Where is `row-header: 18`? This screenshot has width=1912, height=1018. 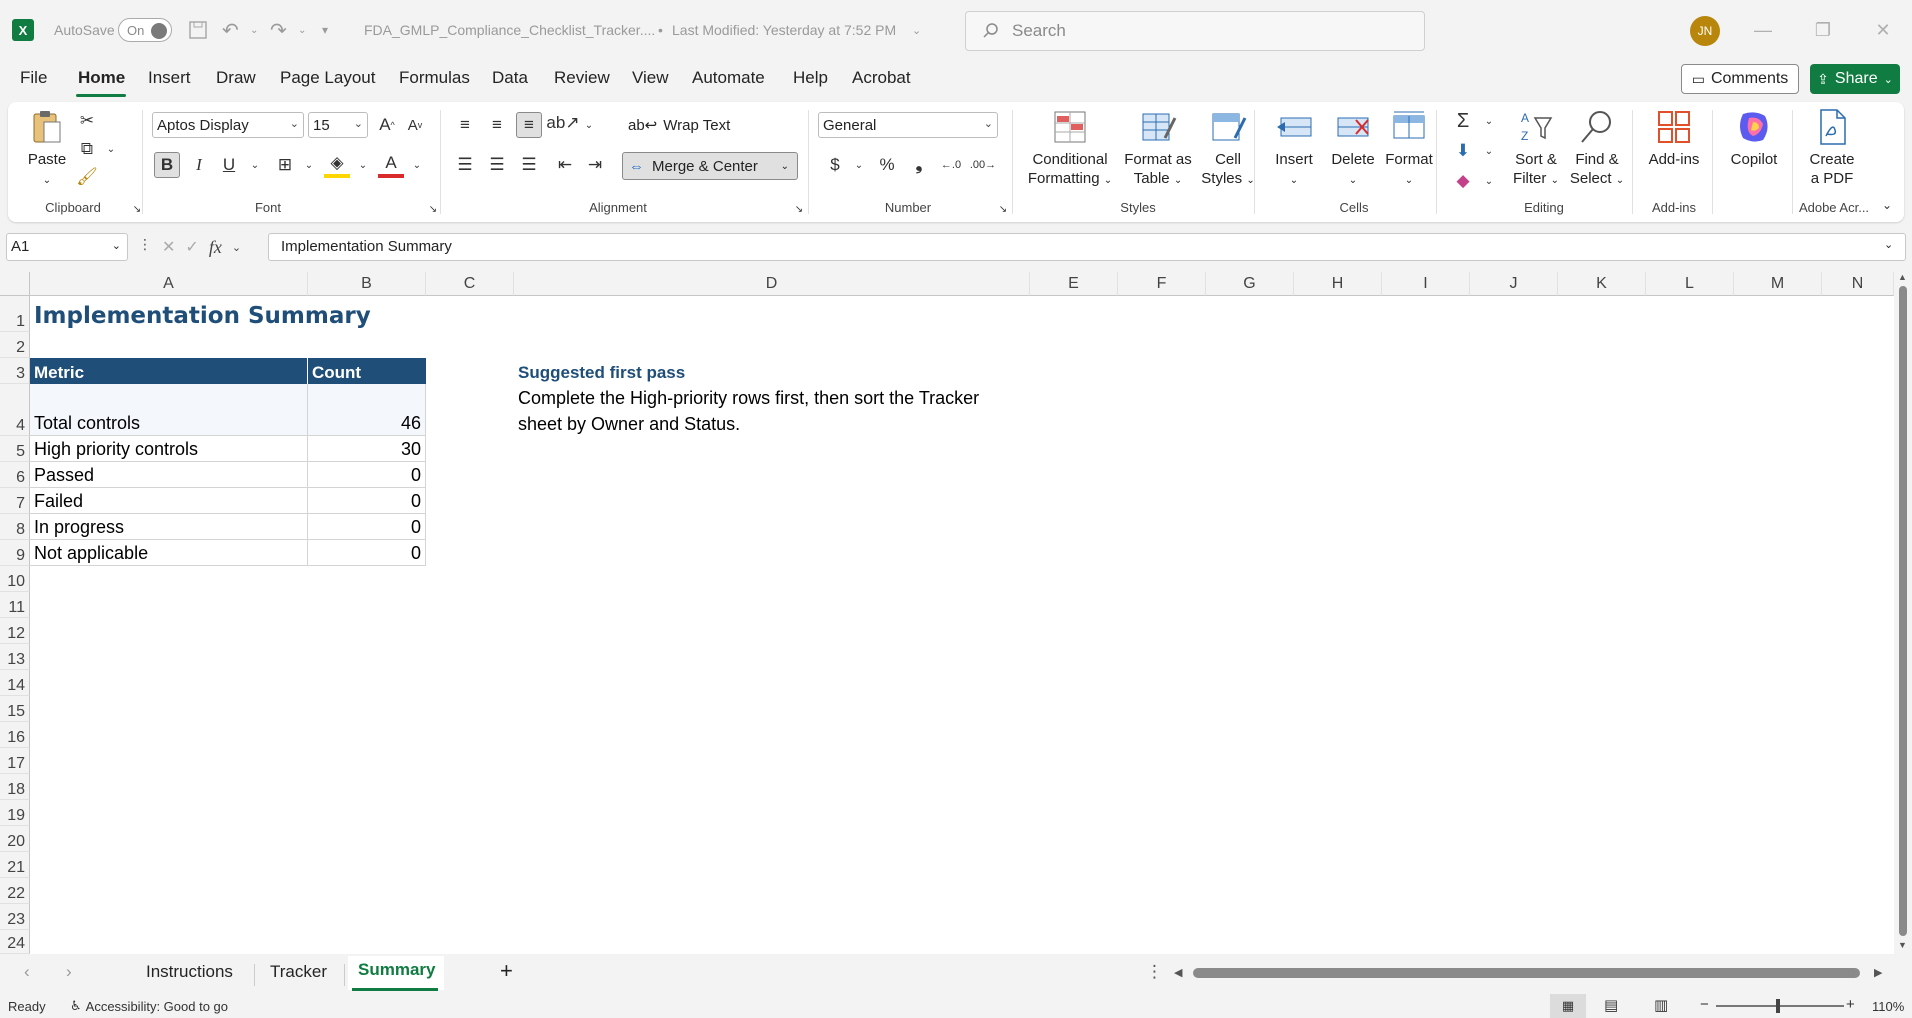
row-header: 18 is located at coordinates (15, 787).